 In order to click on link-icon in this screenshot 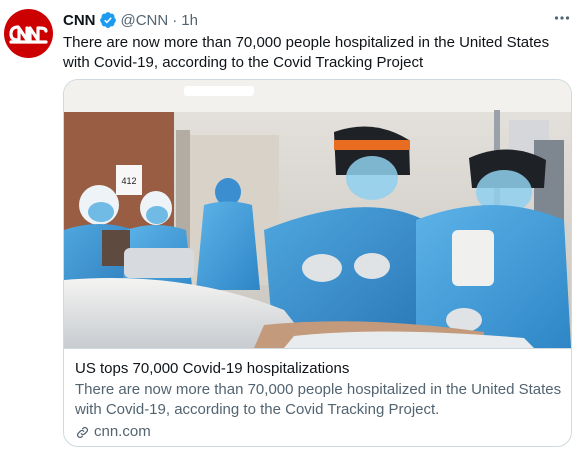, I will do `click(82, 432)`.